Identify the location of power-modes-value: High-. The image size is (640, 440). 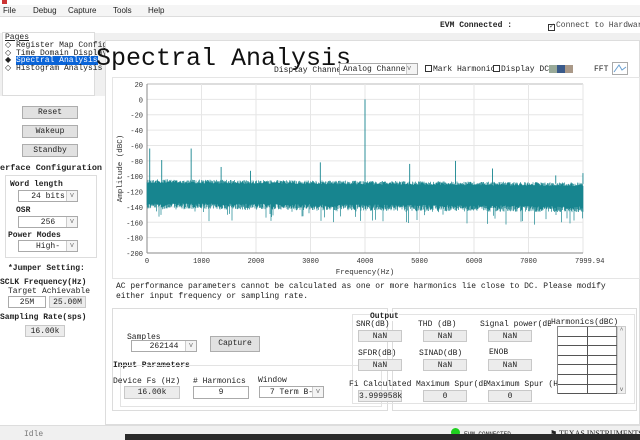
(47, 246).